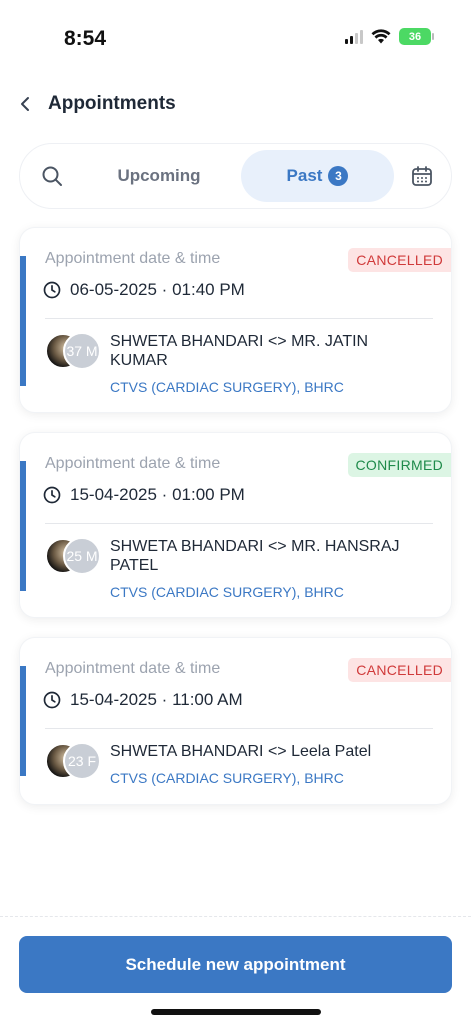 The image size is (471, 1024). I want to click on participant-names: SHWETA BHANDARI <> MR. HANSRAJ PATEL, so click(255, 556).